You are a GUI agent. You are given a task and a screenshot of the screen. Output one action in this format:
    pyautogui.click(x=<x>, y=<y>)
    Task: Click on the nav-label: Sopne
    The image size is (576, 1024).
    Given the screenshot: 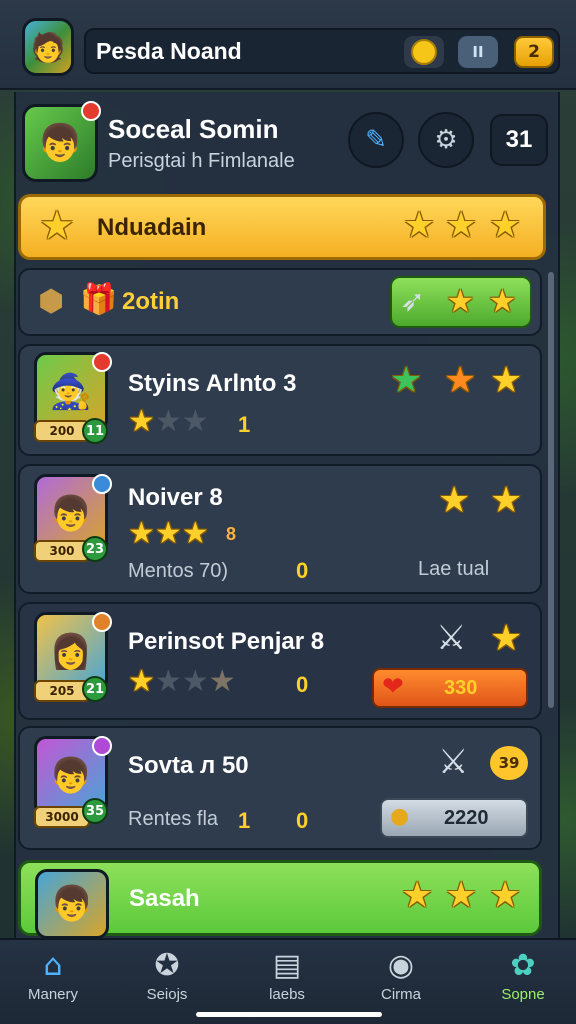 What is the action you would take?
    pyautogui.click(x=523, y=994)
    